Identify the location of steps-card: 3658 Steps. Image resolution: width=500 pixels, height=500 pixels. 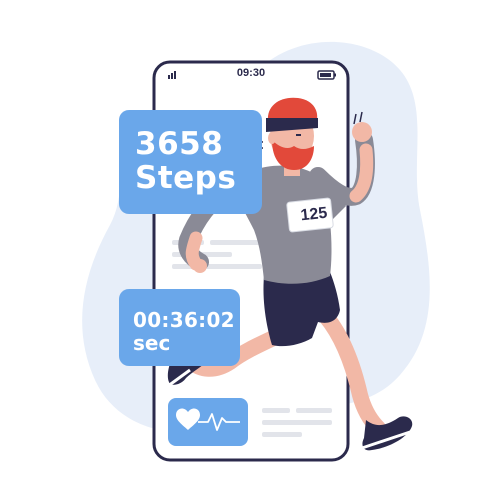
(190, 162).